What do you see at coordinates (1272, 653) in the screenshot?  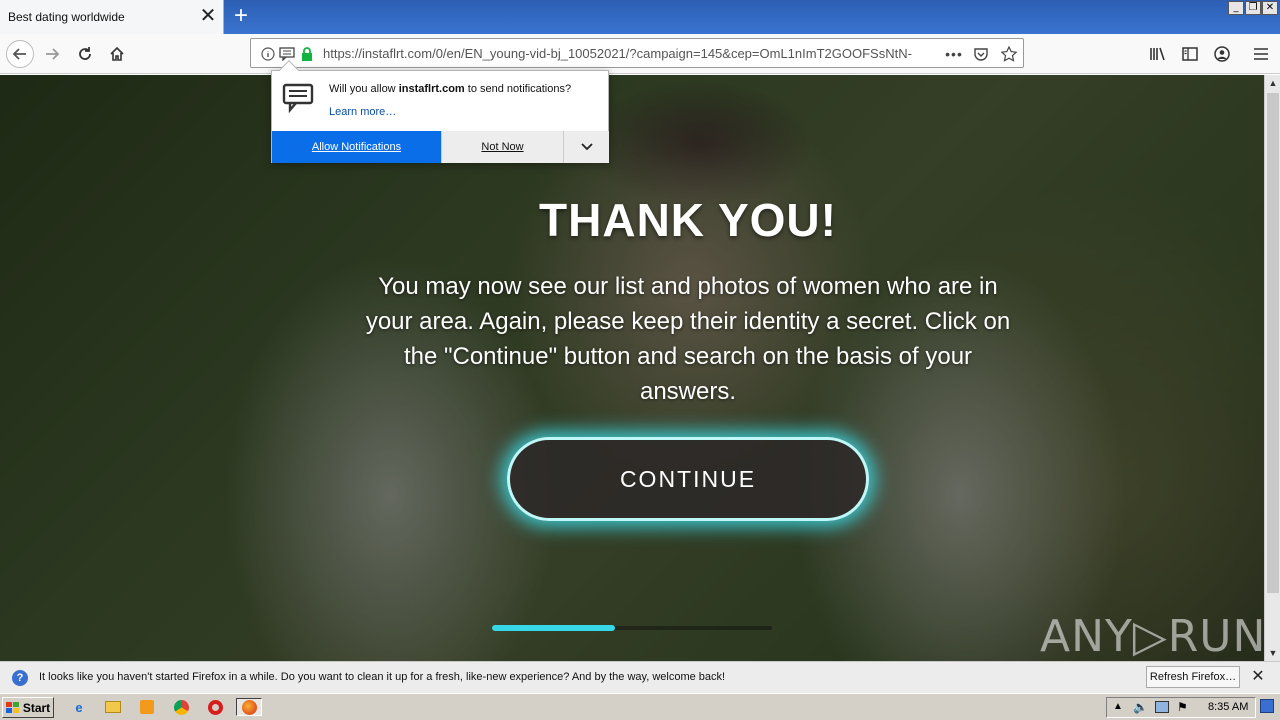 I see `scroll-down-arrow-icon: ▼` at bounding box center [1272, 653].